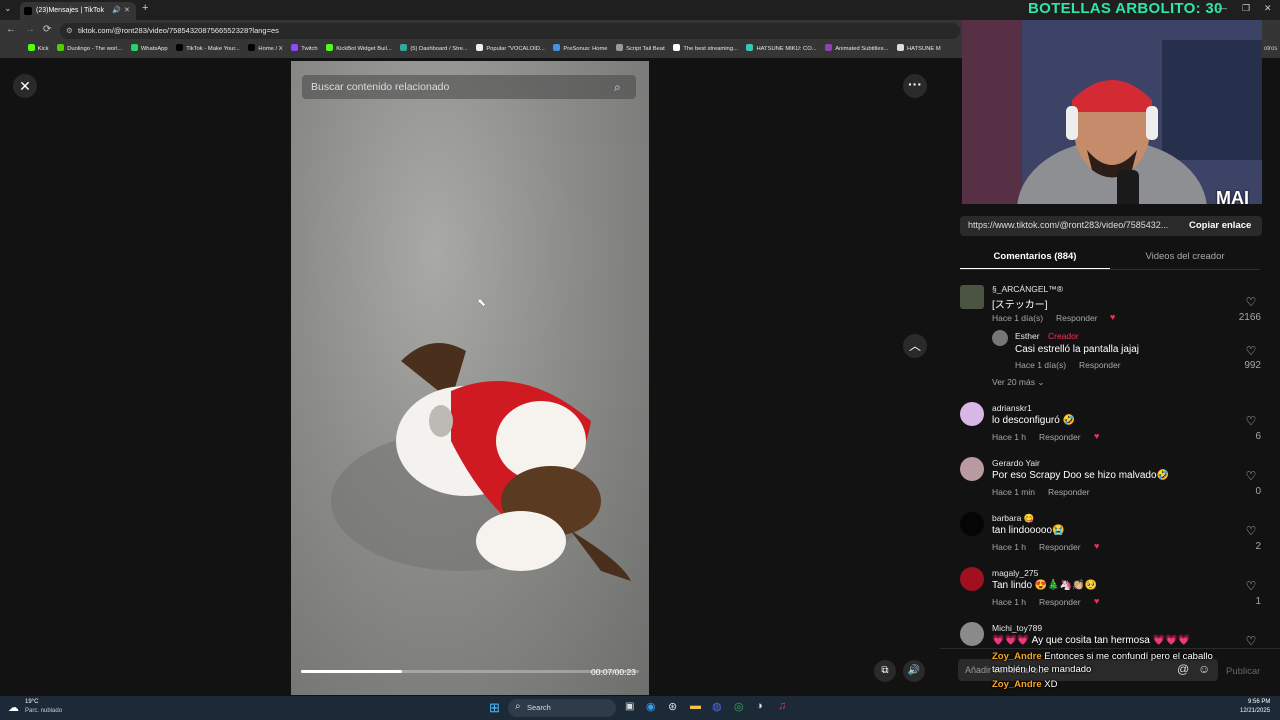 The width and height of the screenshot is (1280, 720). What do you see at coordinates (1258, 436) in the screenshot?
I see `like-count: 6` at bounding box center [1258, 436].